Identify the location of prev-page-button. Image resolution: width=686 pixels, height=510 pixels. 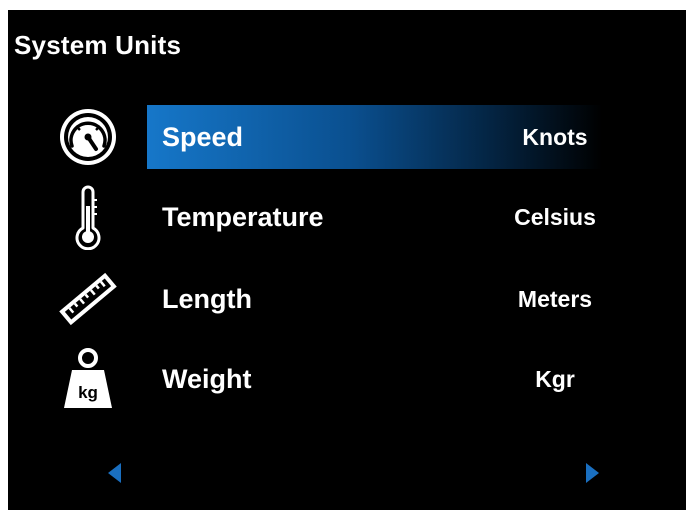
(115, 473).